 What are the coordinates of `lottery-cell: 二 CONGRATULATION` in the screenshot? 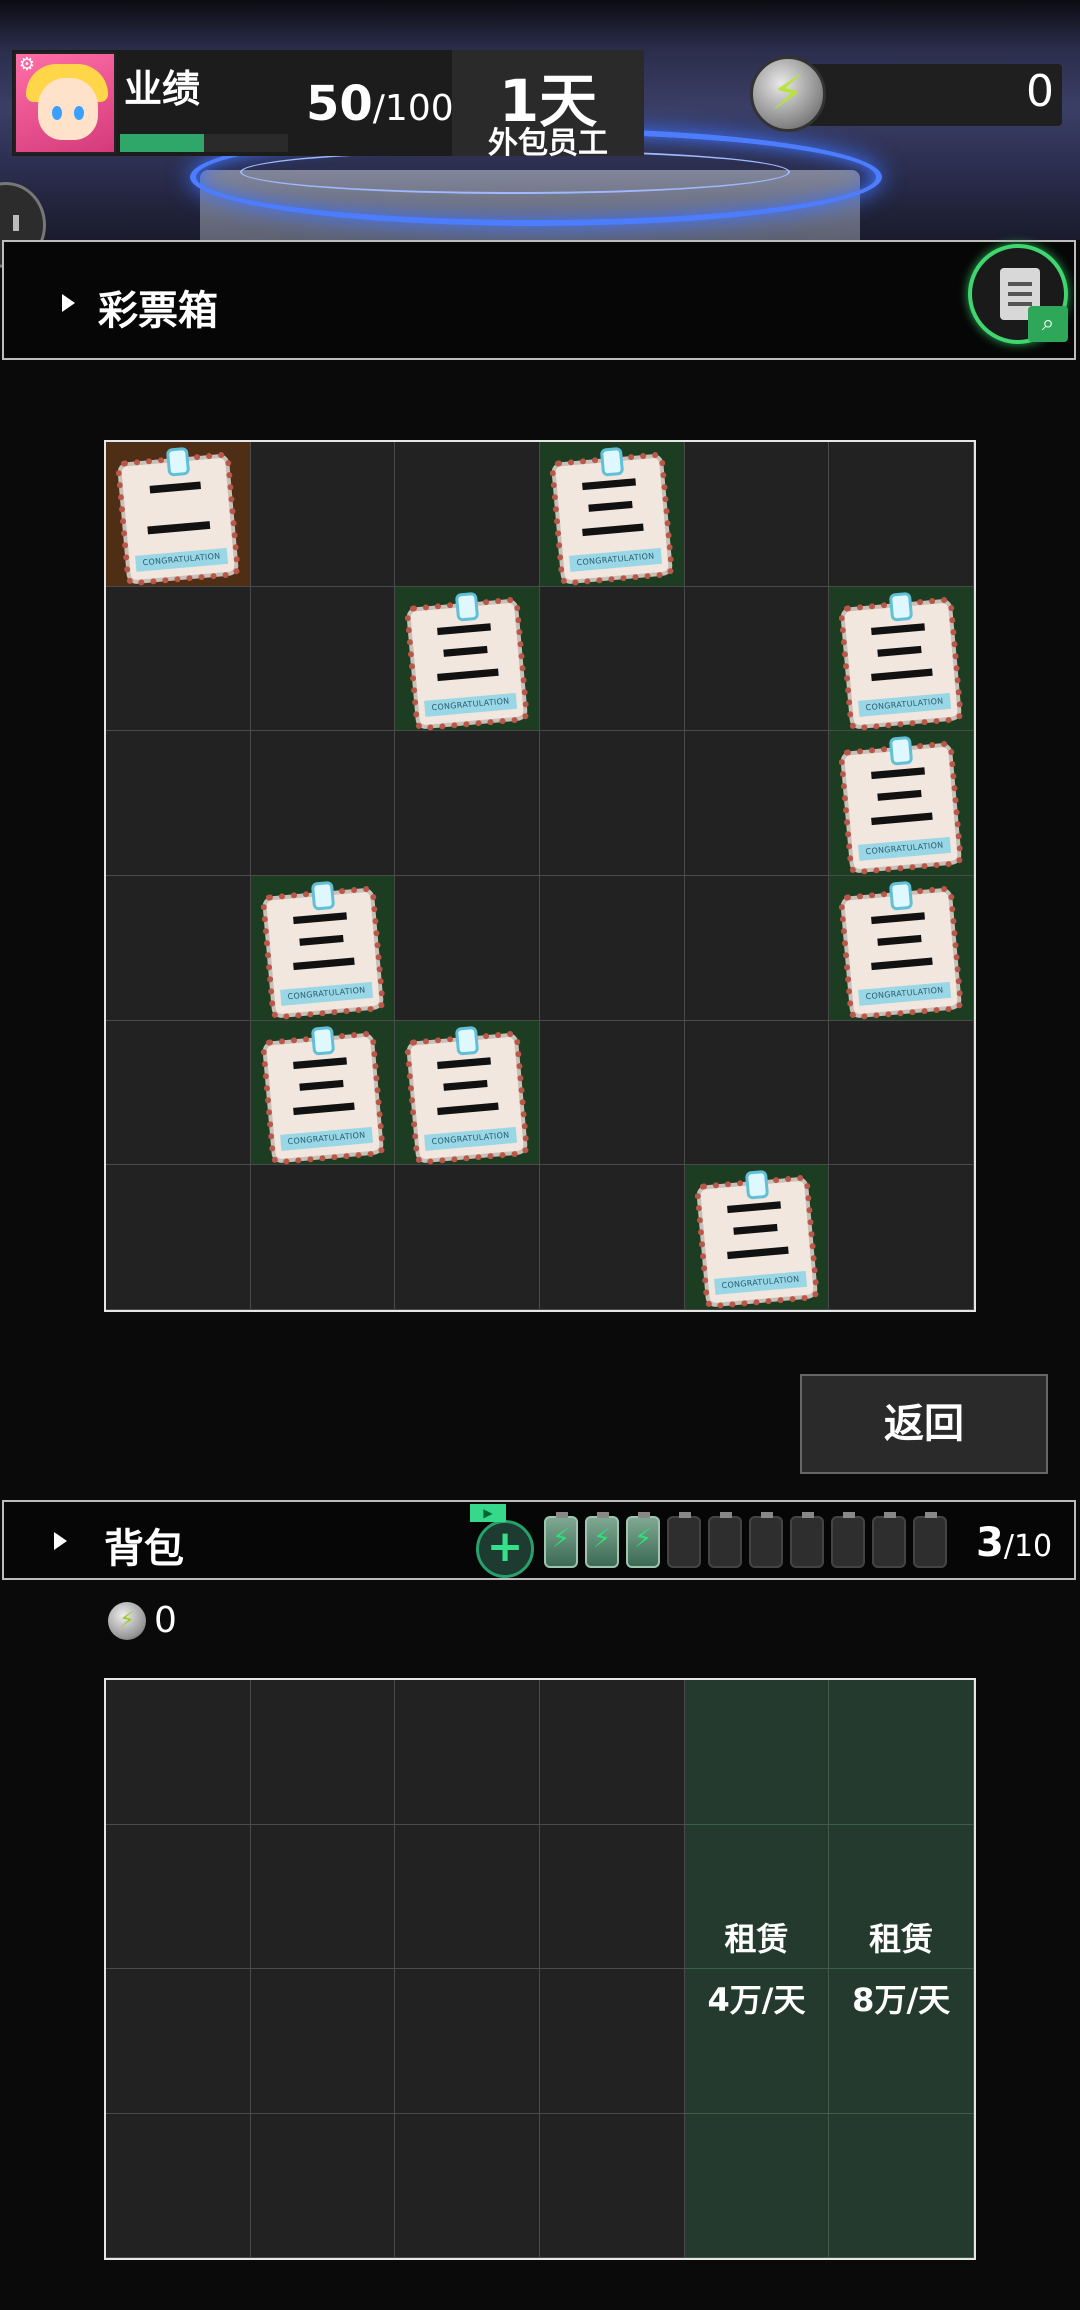 It's located at (178, 514).